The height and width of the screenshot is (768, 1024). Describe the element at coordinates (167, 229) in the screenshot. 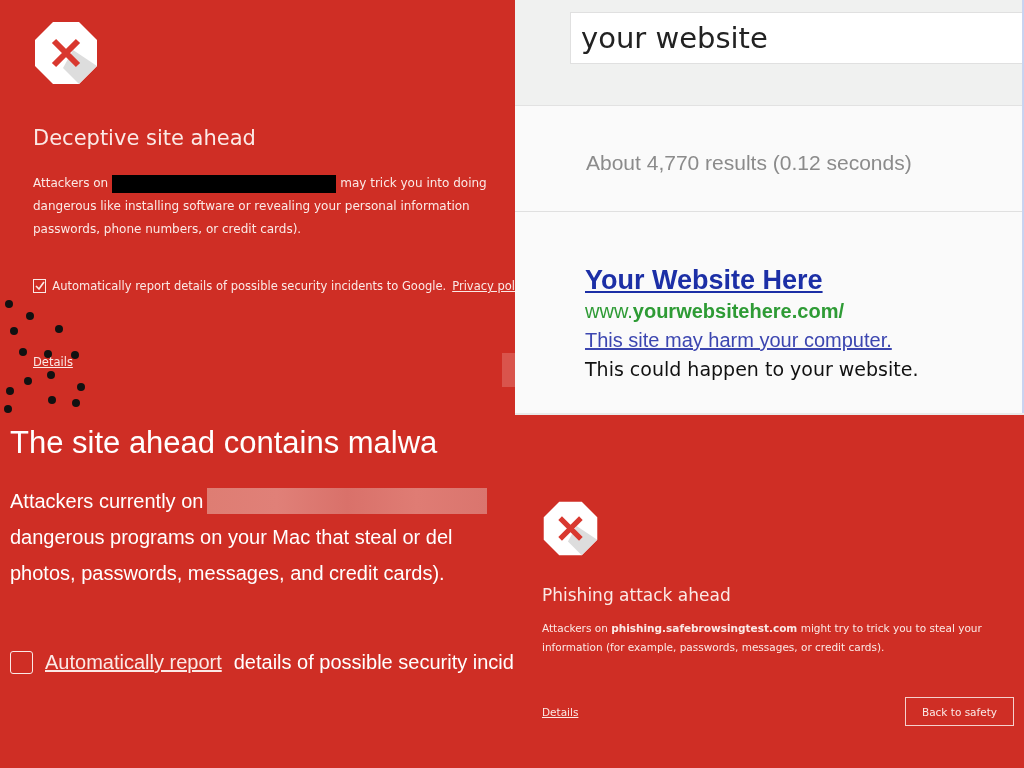

I see `body-text: passwords, phone numbers, or credit cards).` at that location.